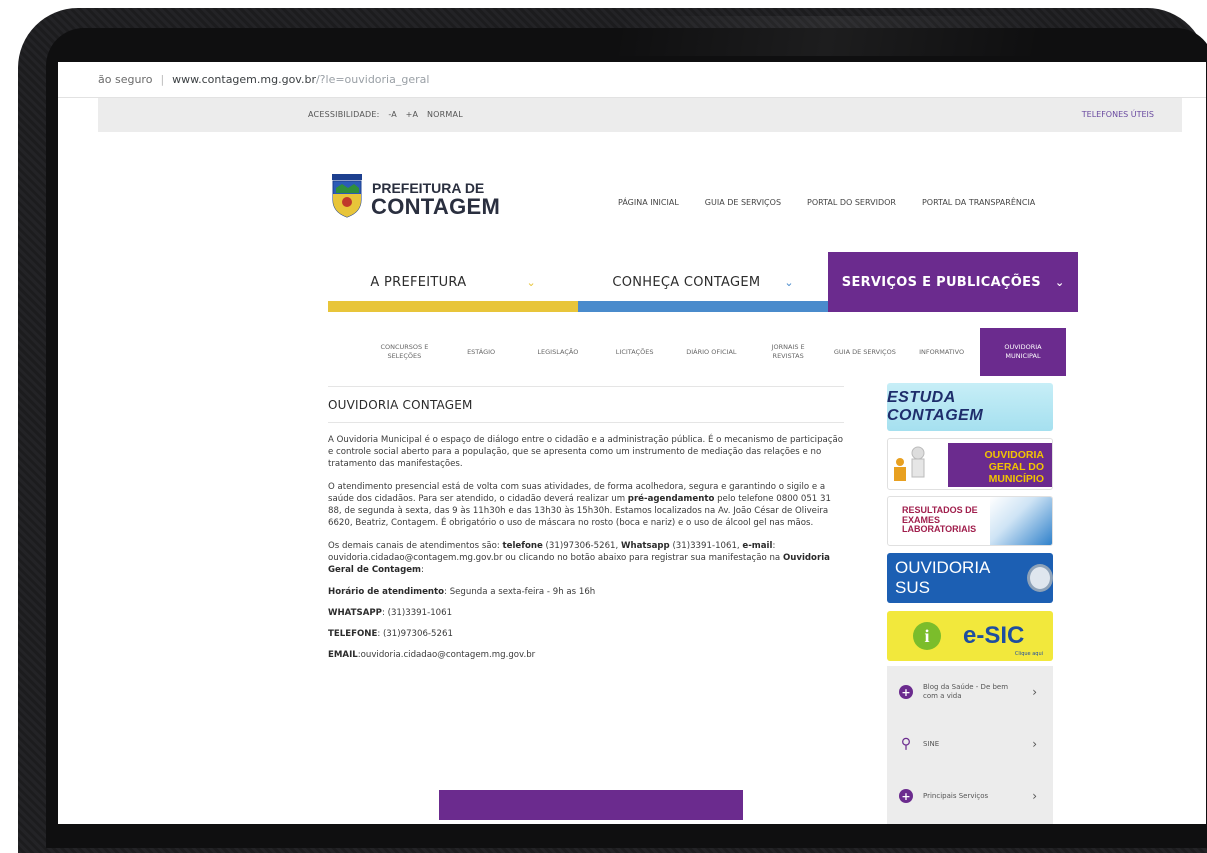 The height and width of the screenshot is (853, 1207). I want to click on subnav-informativo: INFORMATIVO, so click(941, 352).